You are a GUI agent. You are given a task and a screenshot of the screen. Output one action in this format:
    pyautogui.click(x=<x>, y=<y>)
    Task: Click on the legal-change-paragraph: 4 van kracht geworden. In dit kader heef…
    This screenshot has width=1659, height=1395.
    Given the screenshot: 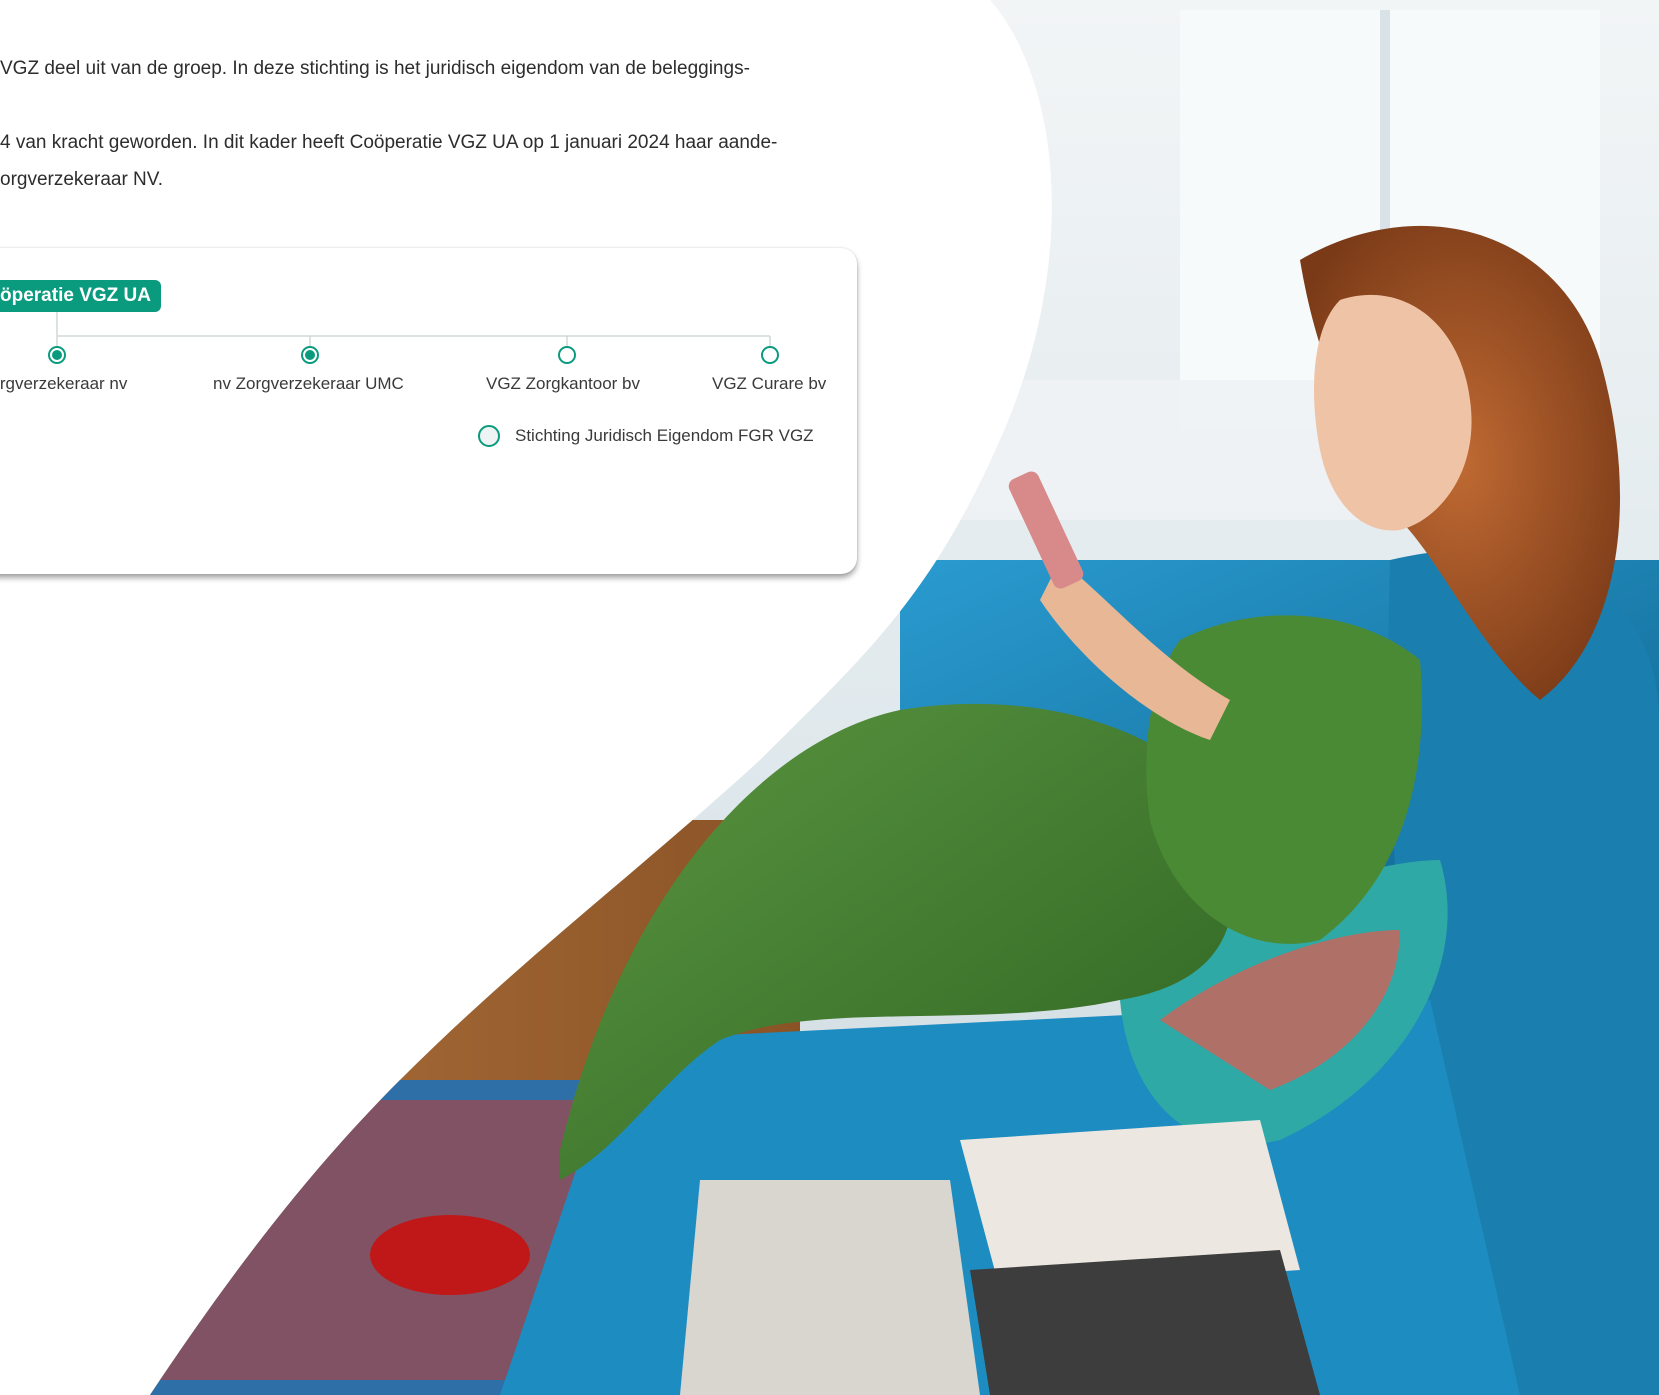 What is the action you would take?
    pyautogui.click(x=388, y=161)
    